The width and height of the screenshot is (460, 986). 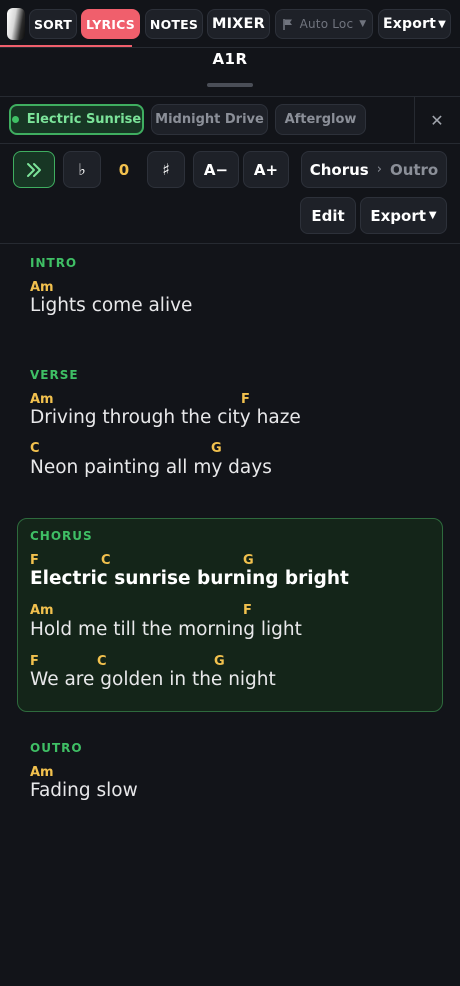 I want to click on page-title: A1R, so click(x=230, y=59).